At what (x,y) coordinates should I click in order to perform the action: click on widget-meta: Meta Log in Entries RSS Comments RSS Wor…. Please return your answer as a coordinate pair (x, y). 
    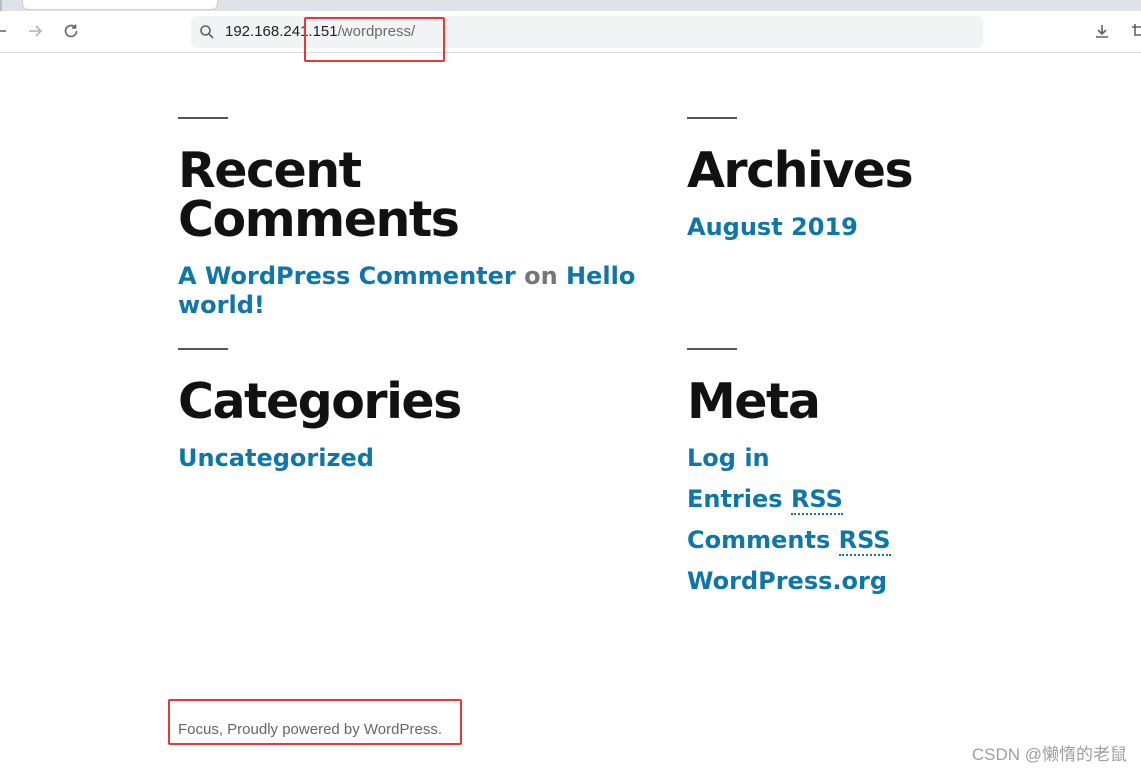
    Looking at the image, I should click on (887, 478).